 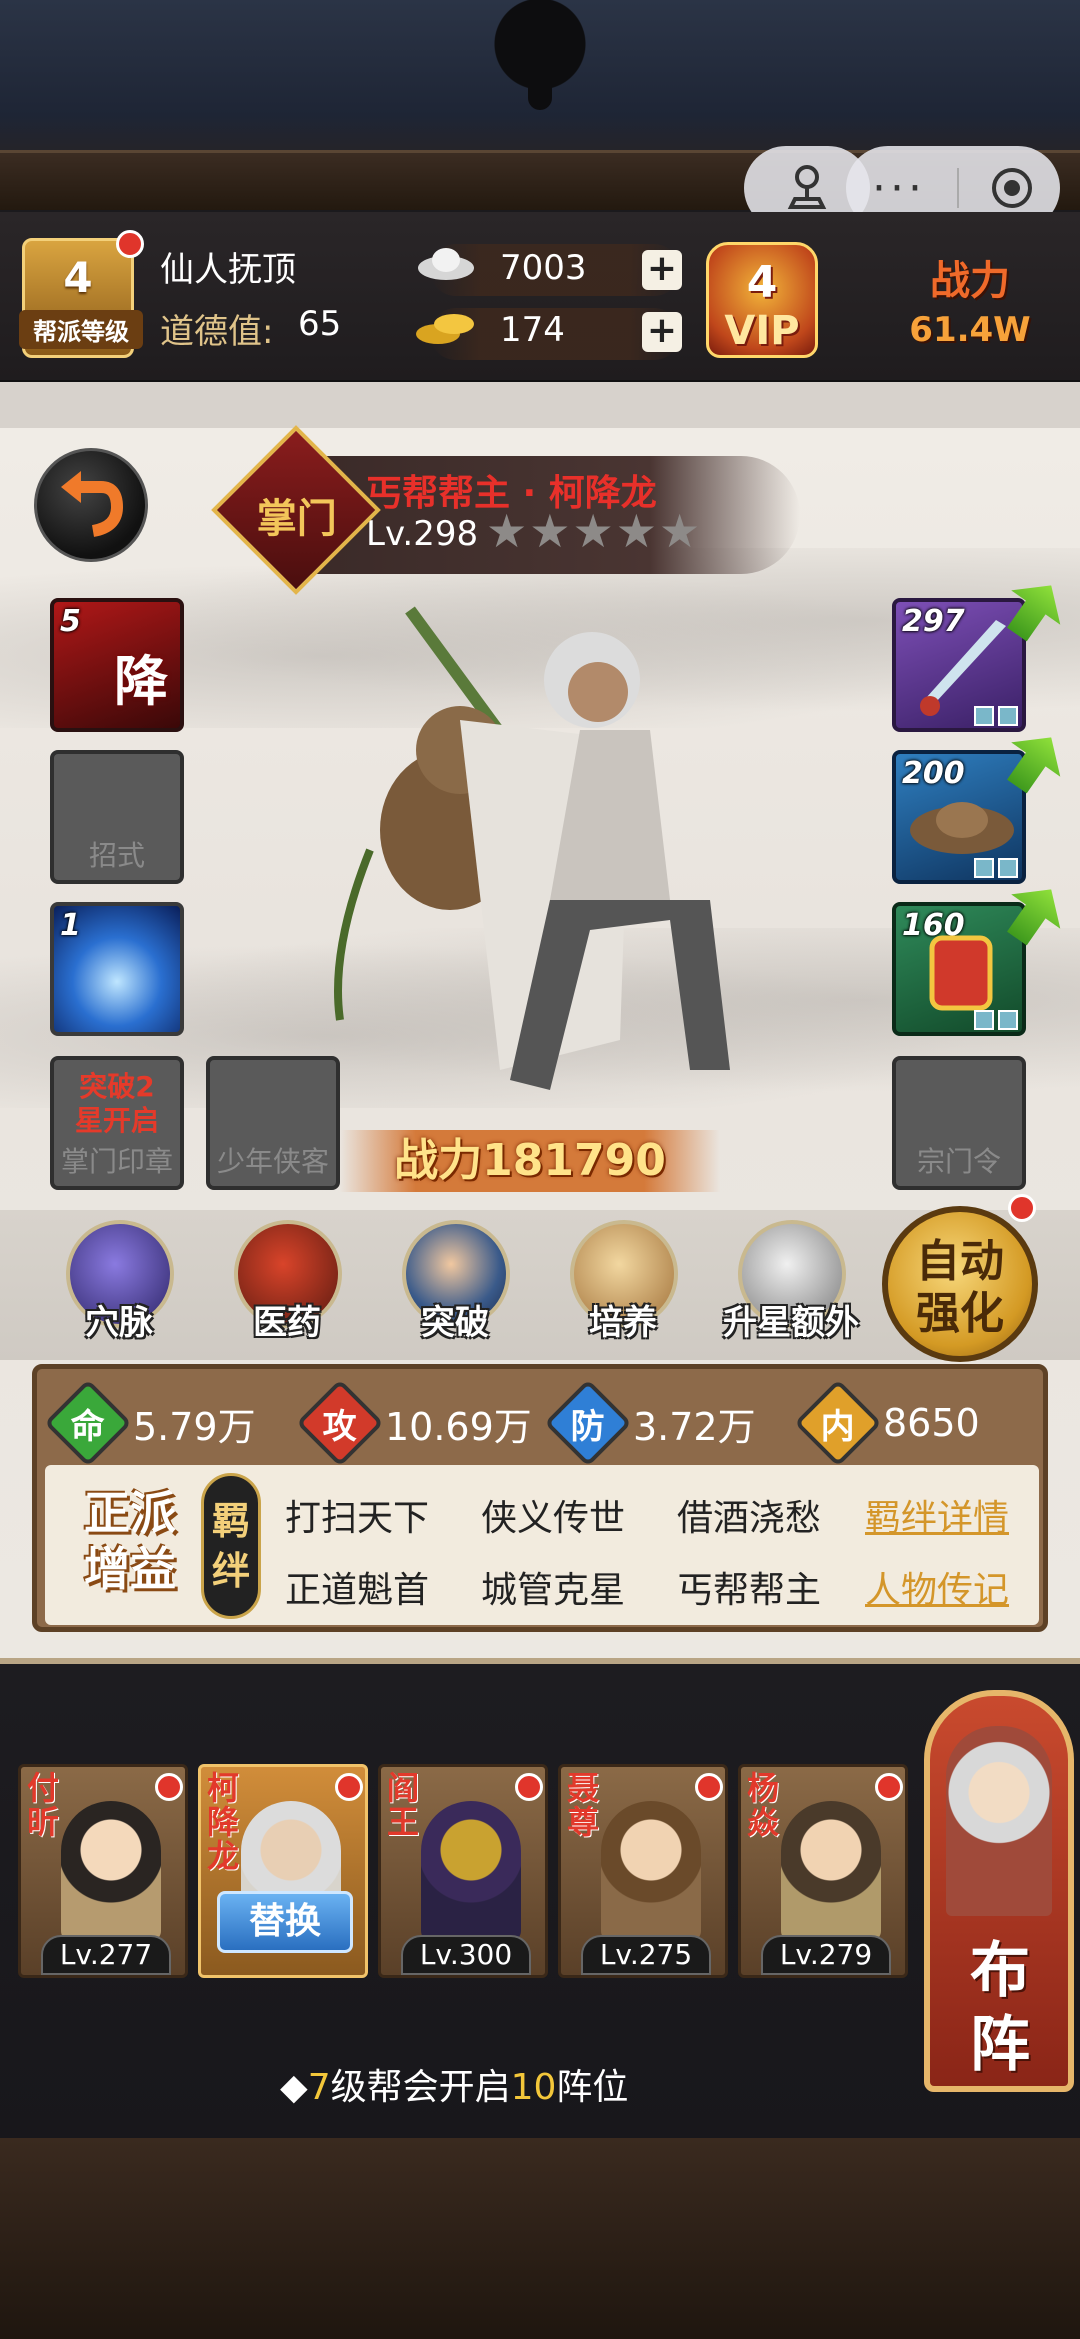 What do you see at coordinates (287, 1323) in the screenshot?
I see `medicine-label: 医药` at bounding box center [287, 1323].